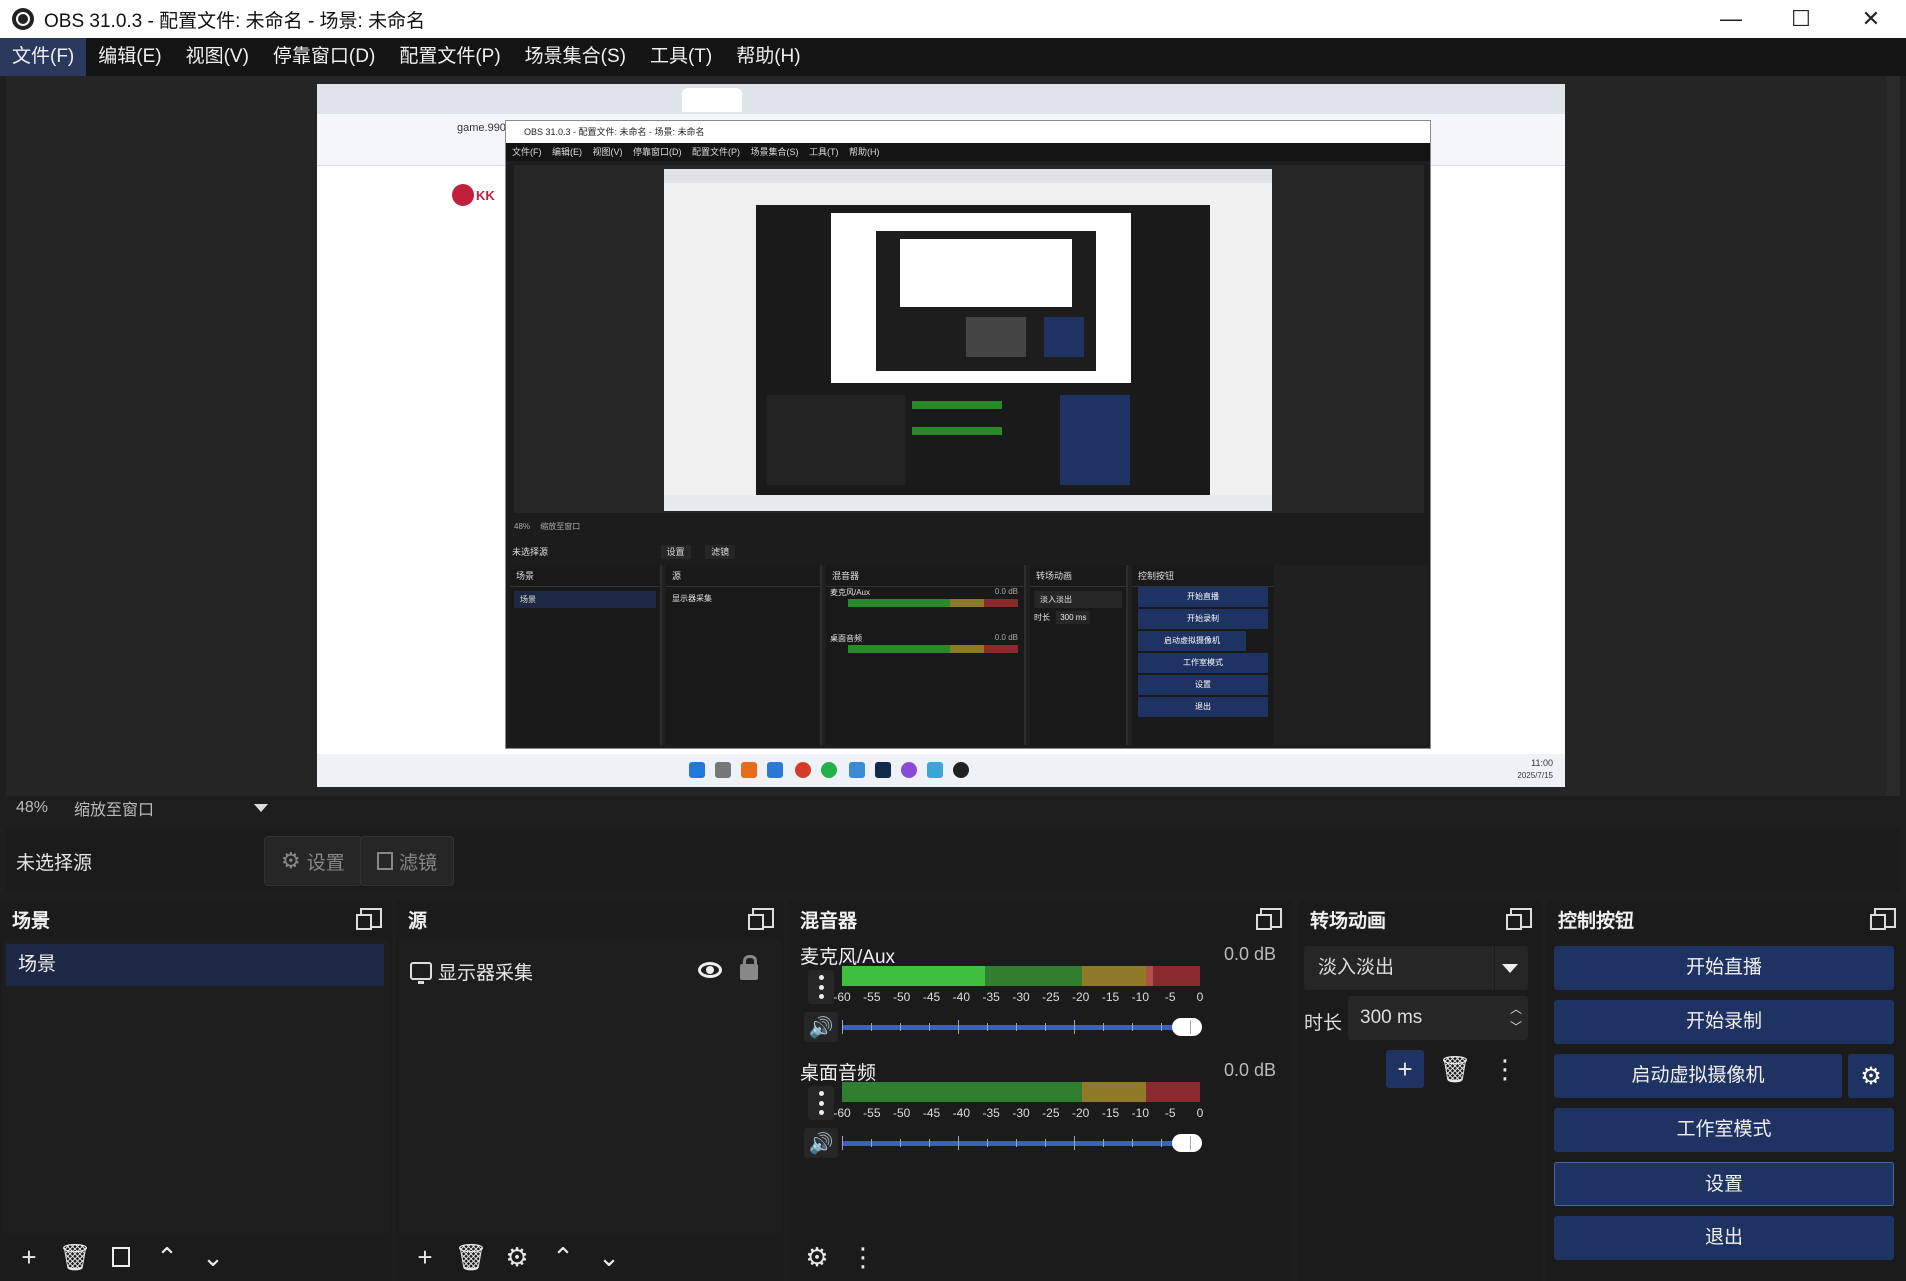 The height and width of the screenshot is (1281, 1906). Describe the element at coordinates (1535, 775) in the screenshot. I see `captured-clock-date: 2025/7/15` at that location.